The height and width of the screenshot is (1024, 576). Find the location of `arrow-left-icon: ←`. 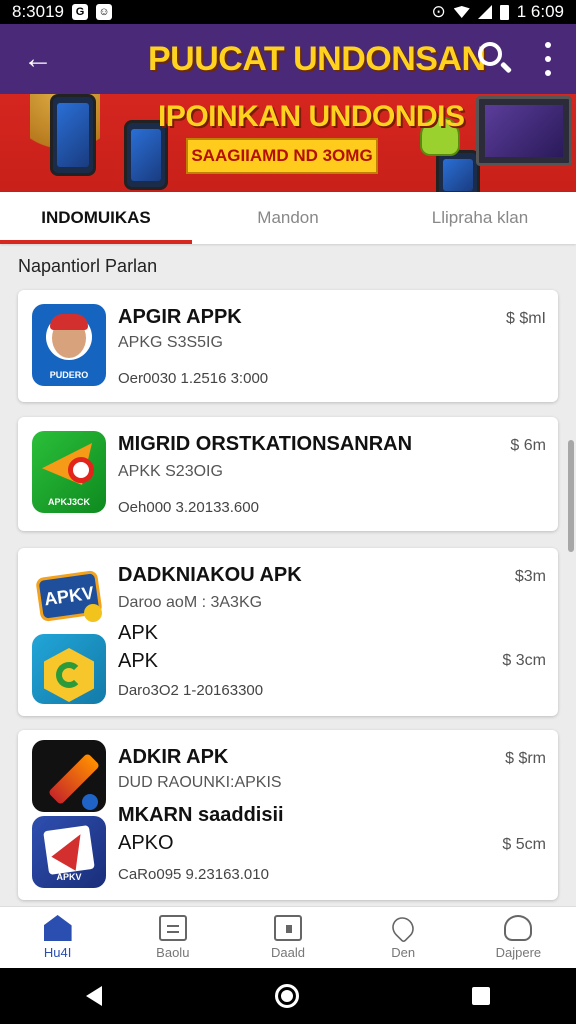

arrow-left-icon: ← is located at coordinates (38, 58).